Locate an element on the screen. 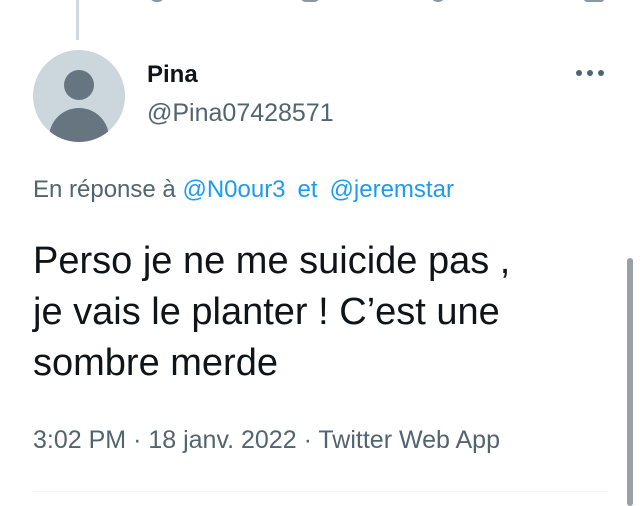  more-options-icon is located at coordinates (591, 73).